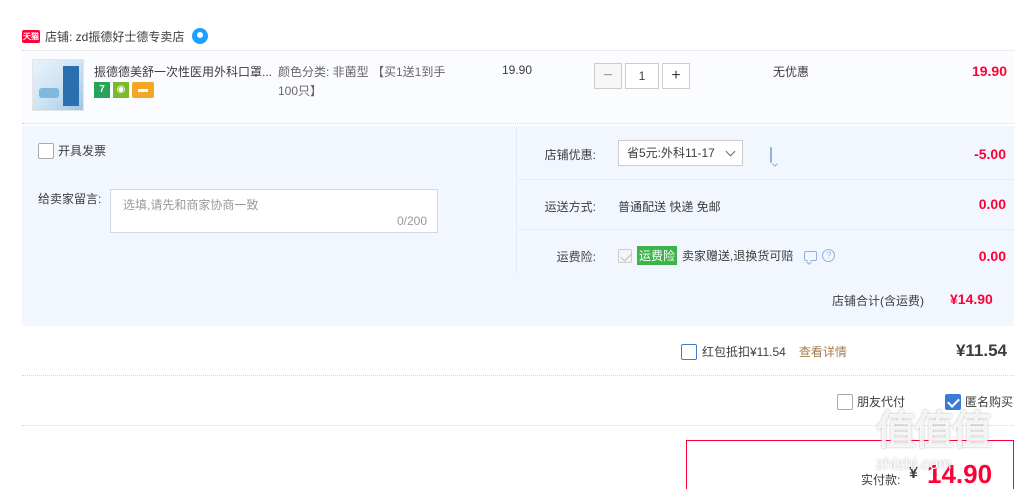 The height and width of the screenshot is (489, 1024). Describe the element at coordinates (570, 155) in the screenshot. I see `promo-label: 店铺优惠:` at that location.